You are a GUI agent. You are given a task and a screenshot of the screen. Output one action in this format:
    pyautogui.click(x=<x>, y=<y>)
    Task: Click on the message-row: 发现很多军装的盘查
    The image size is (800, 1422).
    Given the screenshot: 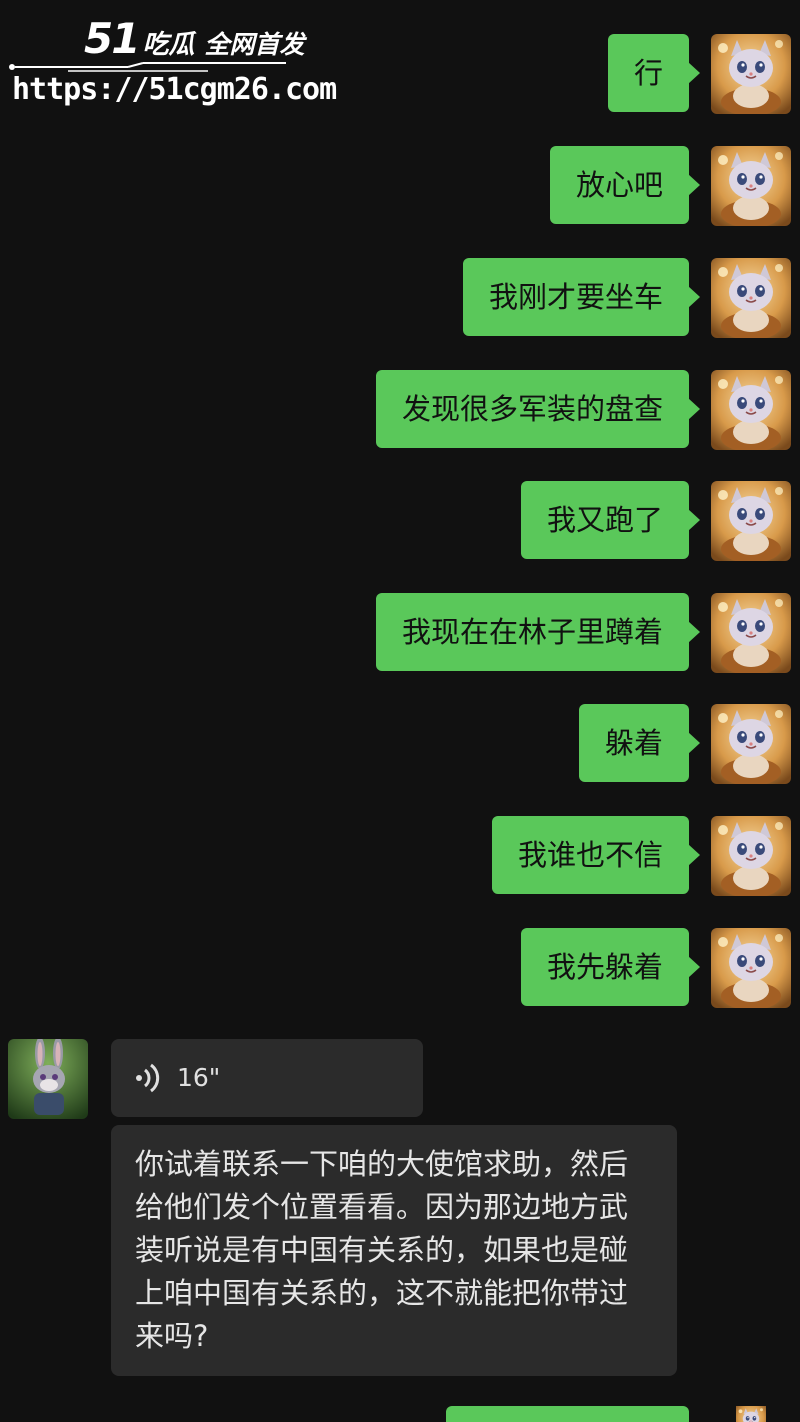 What is the action you would take?
    pyautogui.click(x=400, y=410)
    